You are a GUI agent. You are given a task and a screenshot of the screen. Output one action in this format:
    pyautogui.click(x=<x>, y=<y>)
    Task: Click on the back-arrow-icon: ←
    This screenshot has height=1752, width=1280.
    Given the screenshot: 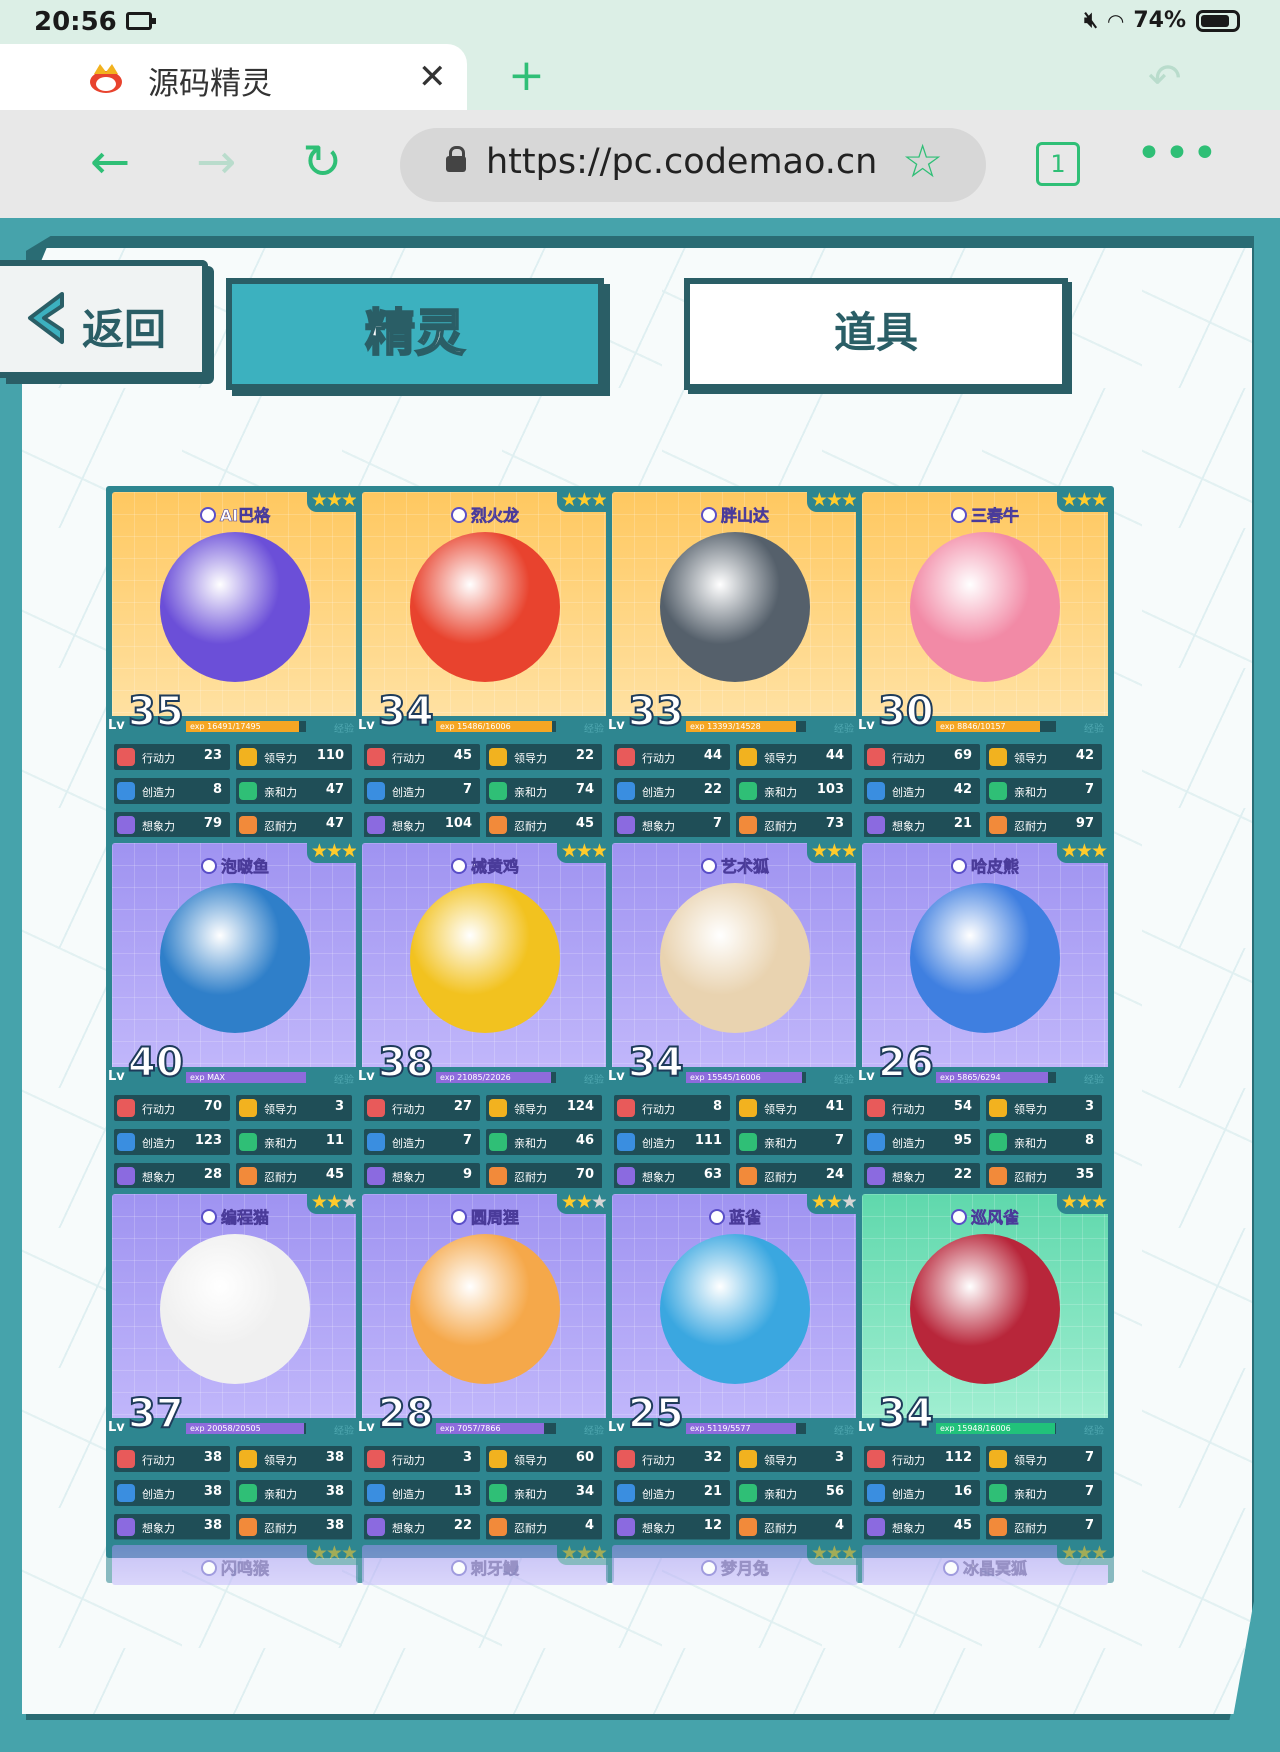 What is the action you would take?
    pyautogui.click(x=110, y=162)
    